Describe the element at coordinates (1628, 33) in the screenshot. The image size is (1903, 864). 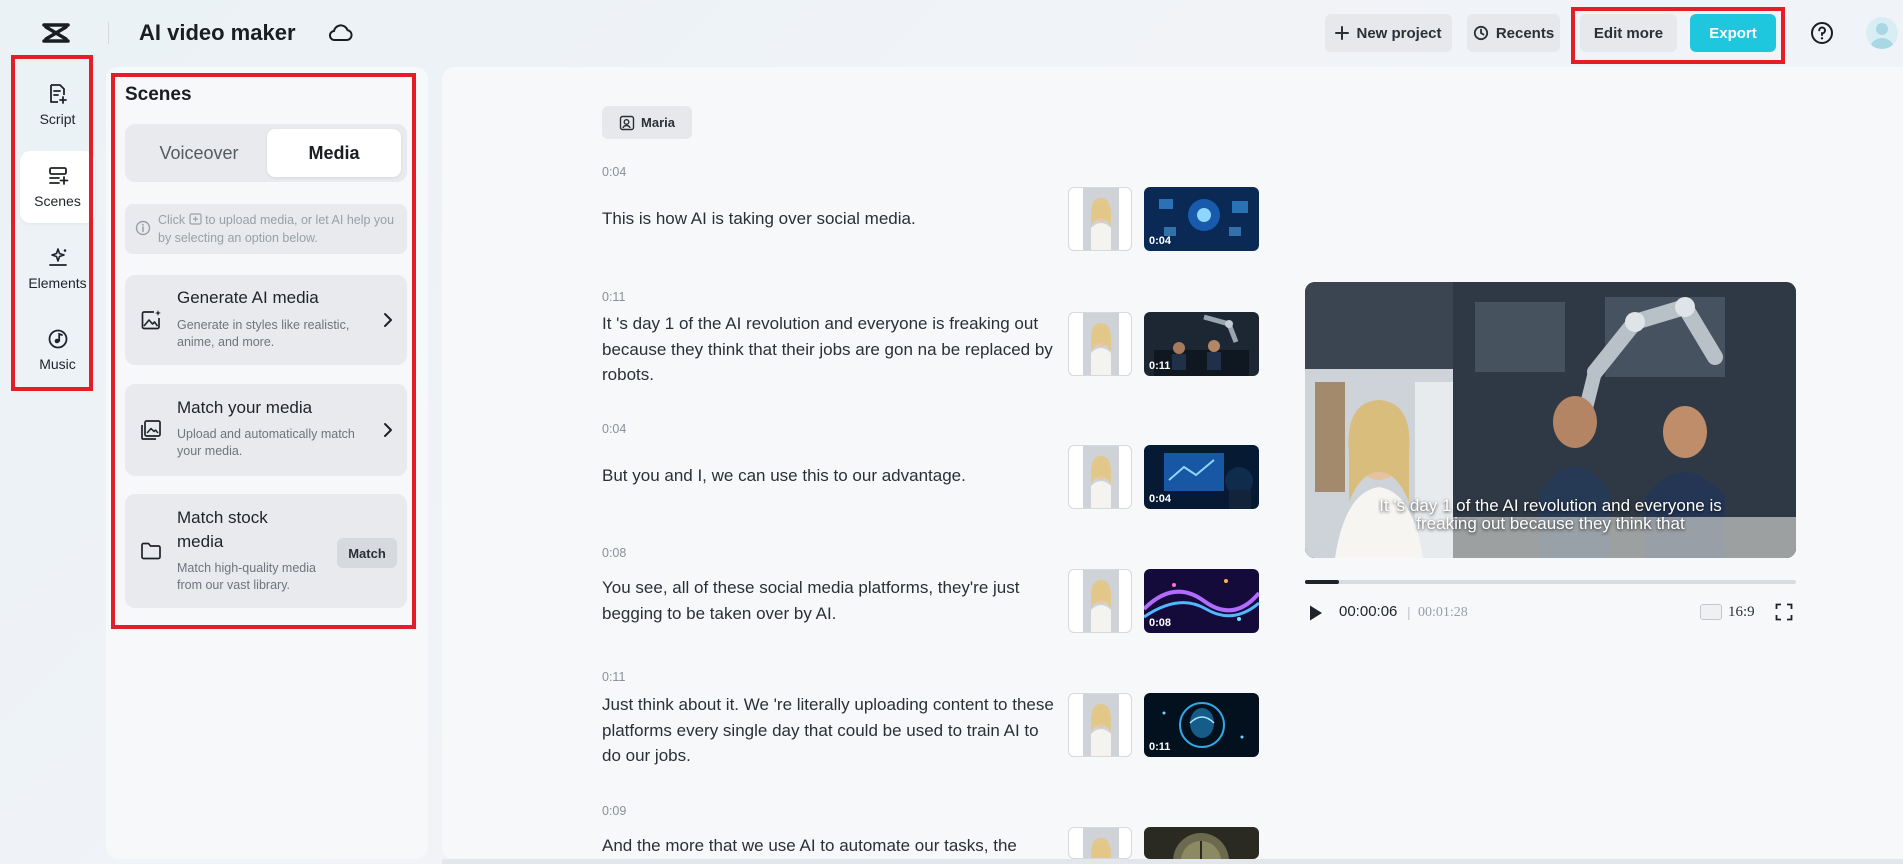
I see `edit-more-button: Edit more` at that location.